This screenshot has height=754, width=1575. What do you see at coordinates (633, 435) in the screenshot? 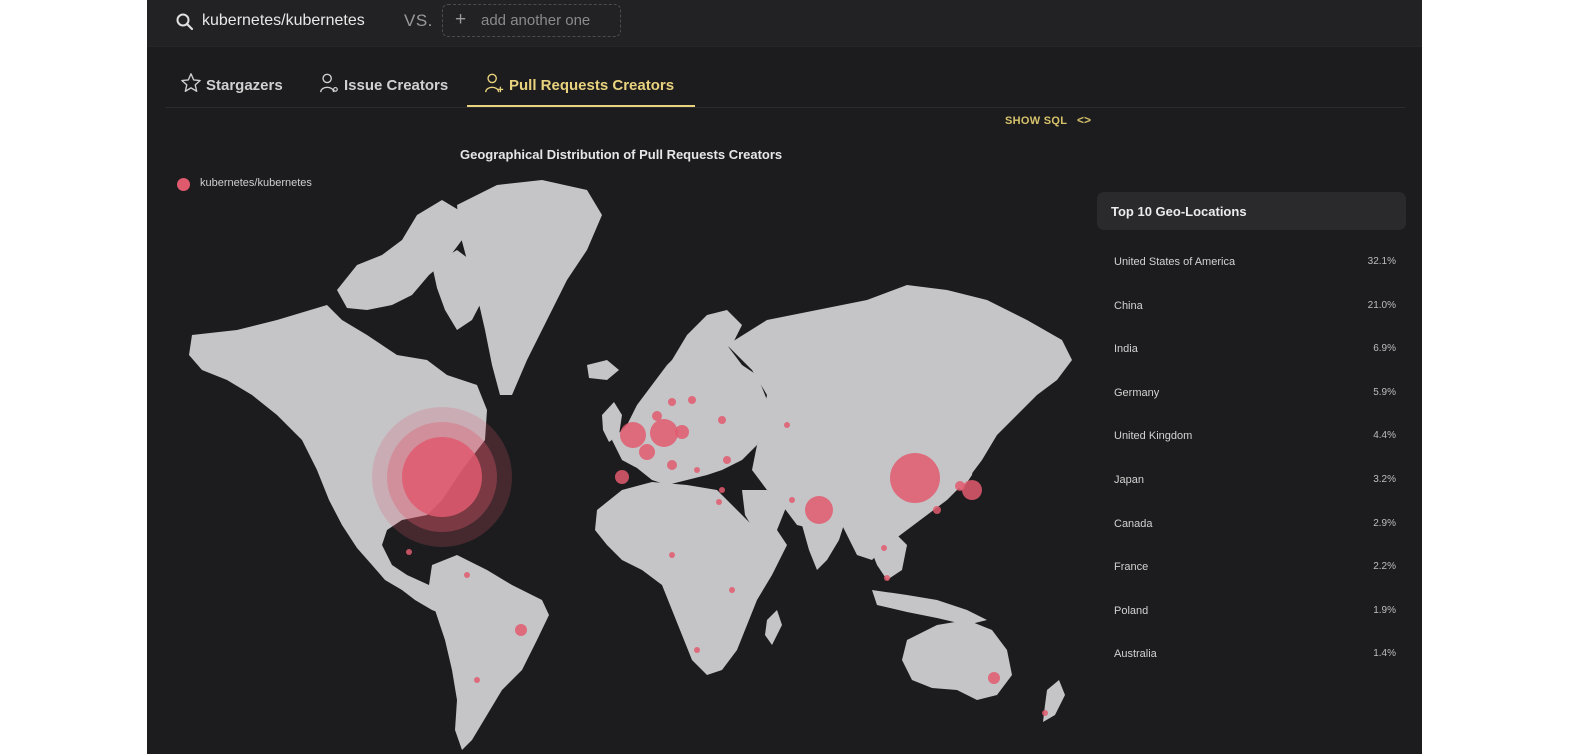
I see `bubble-uk` at bounding box center [633, 435].